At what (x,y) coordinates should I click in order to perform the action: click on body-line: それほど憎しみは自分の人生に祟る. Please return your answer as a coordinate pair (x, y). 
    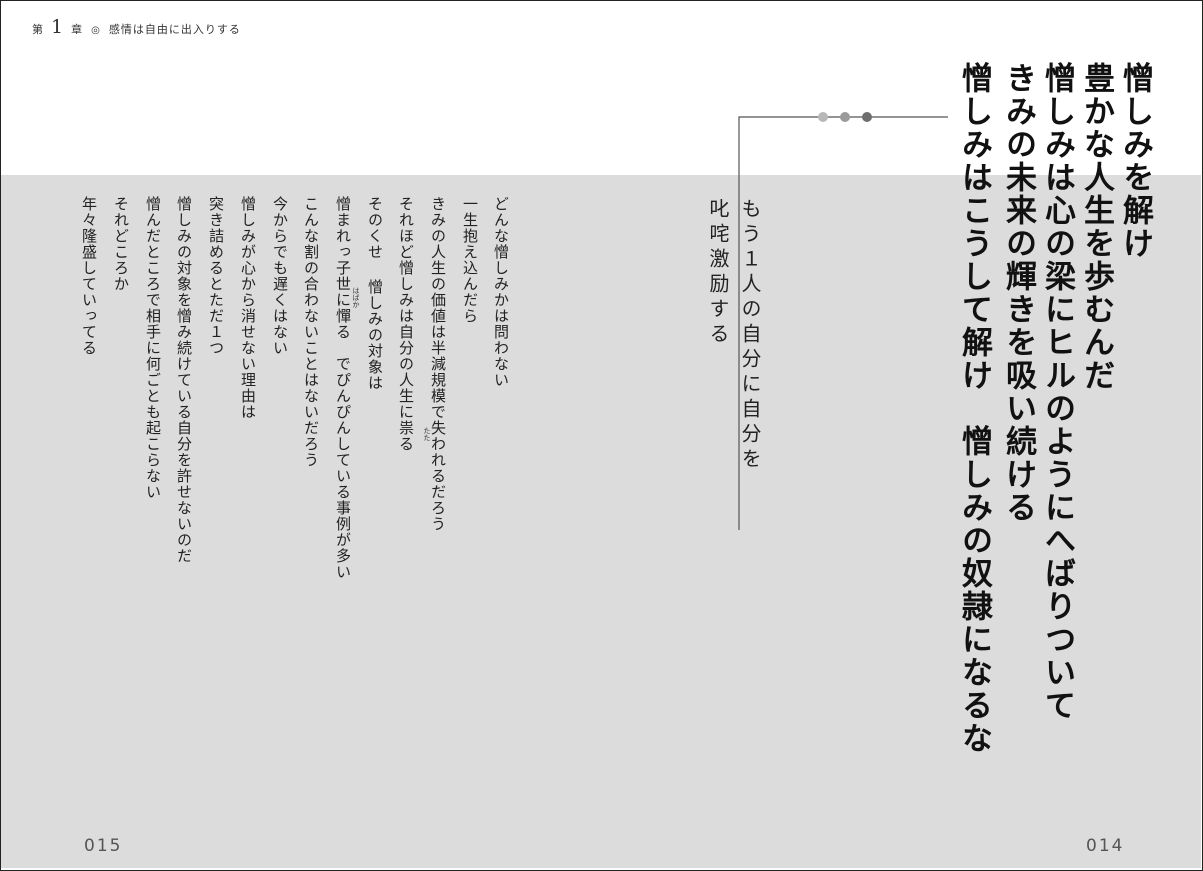
    Looking at the image, I should click on (406, 324).